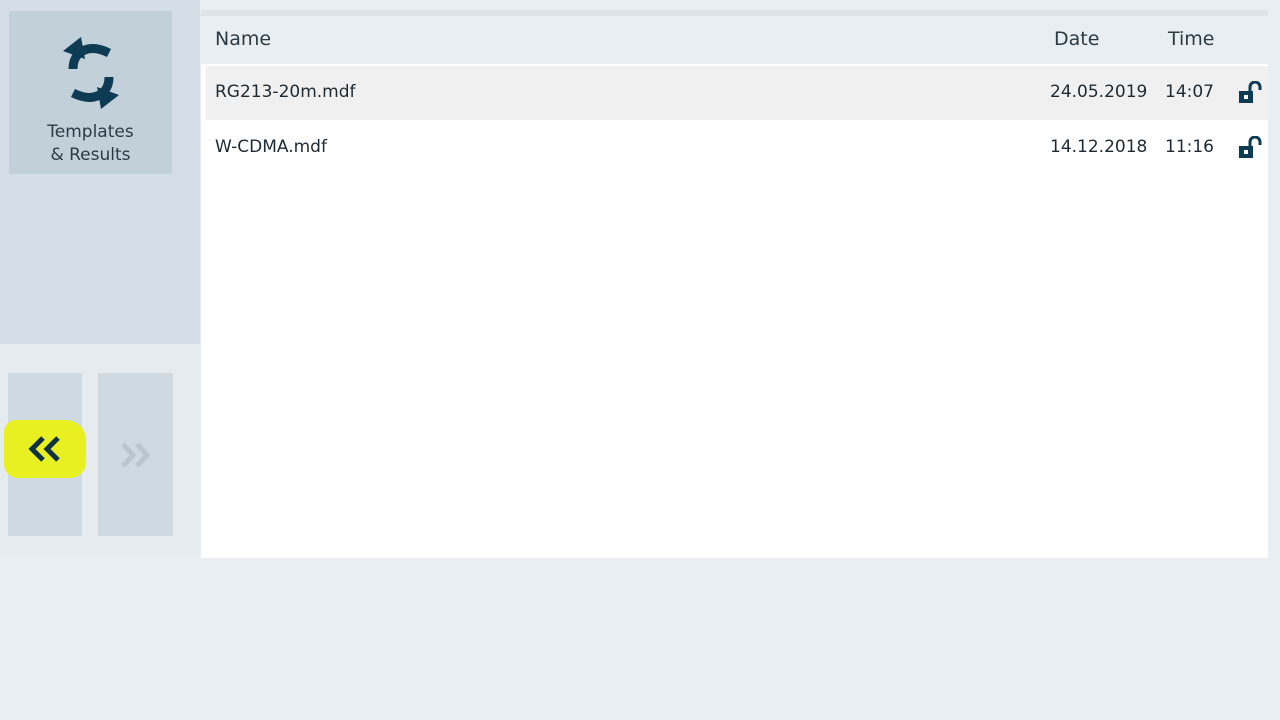  I want to click on file-date: 14.12.2018, so click(1099, 147).